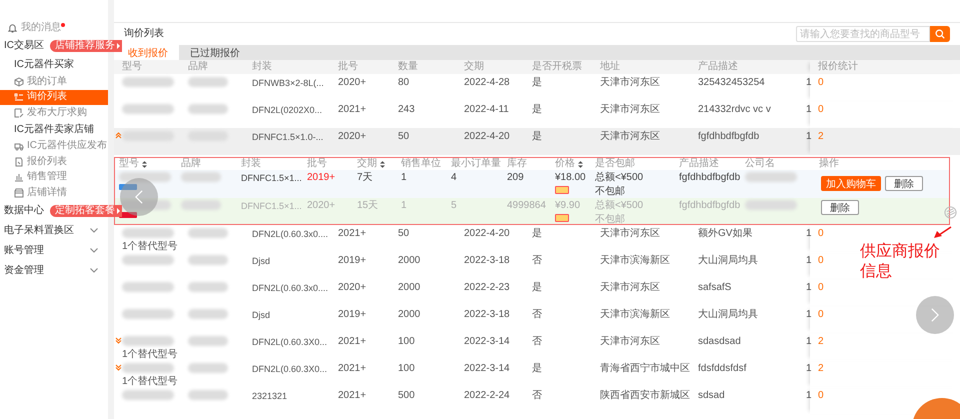 Image resolution: width=960 pixels, height=419 pixels. I want to click on shop-icon, so click(19, 193).